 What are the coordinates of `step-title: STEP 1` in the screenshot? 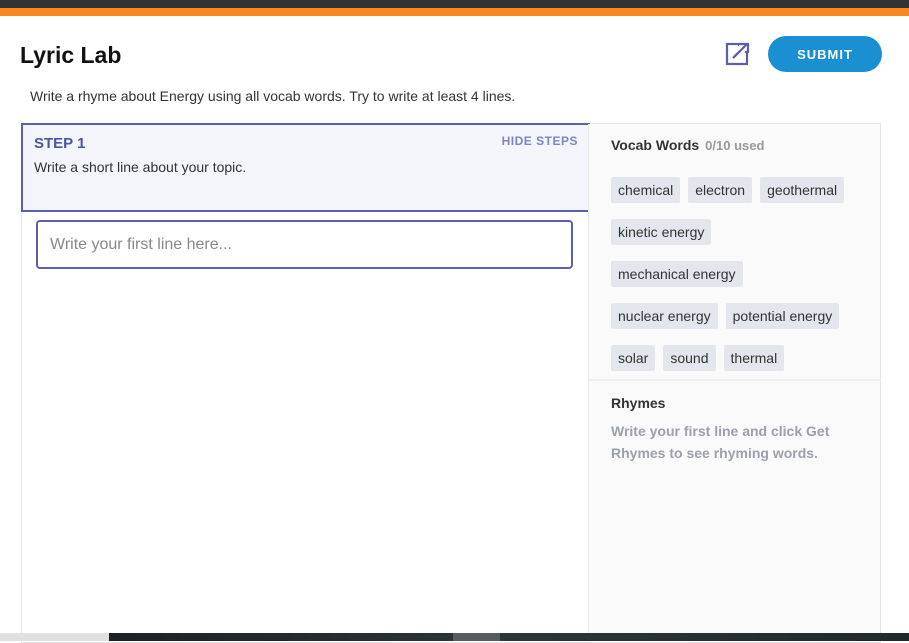 It's located at (60, 143).